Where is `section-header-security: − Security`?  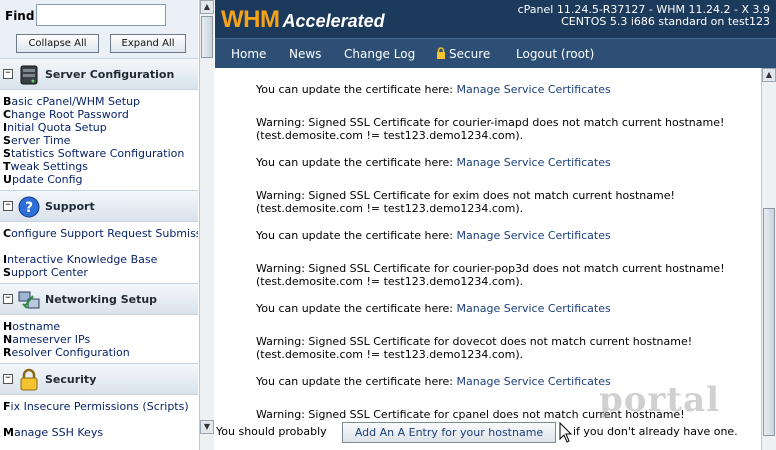
section-header-security: − Security is located at coordinates (99, 379).